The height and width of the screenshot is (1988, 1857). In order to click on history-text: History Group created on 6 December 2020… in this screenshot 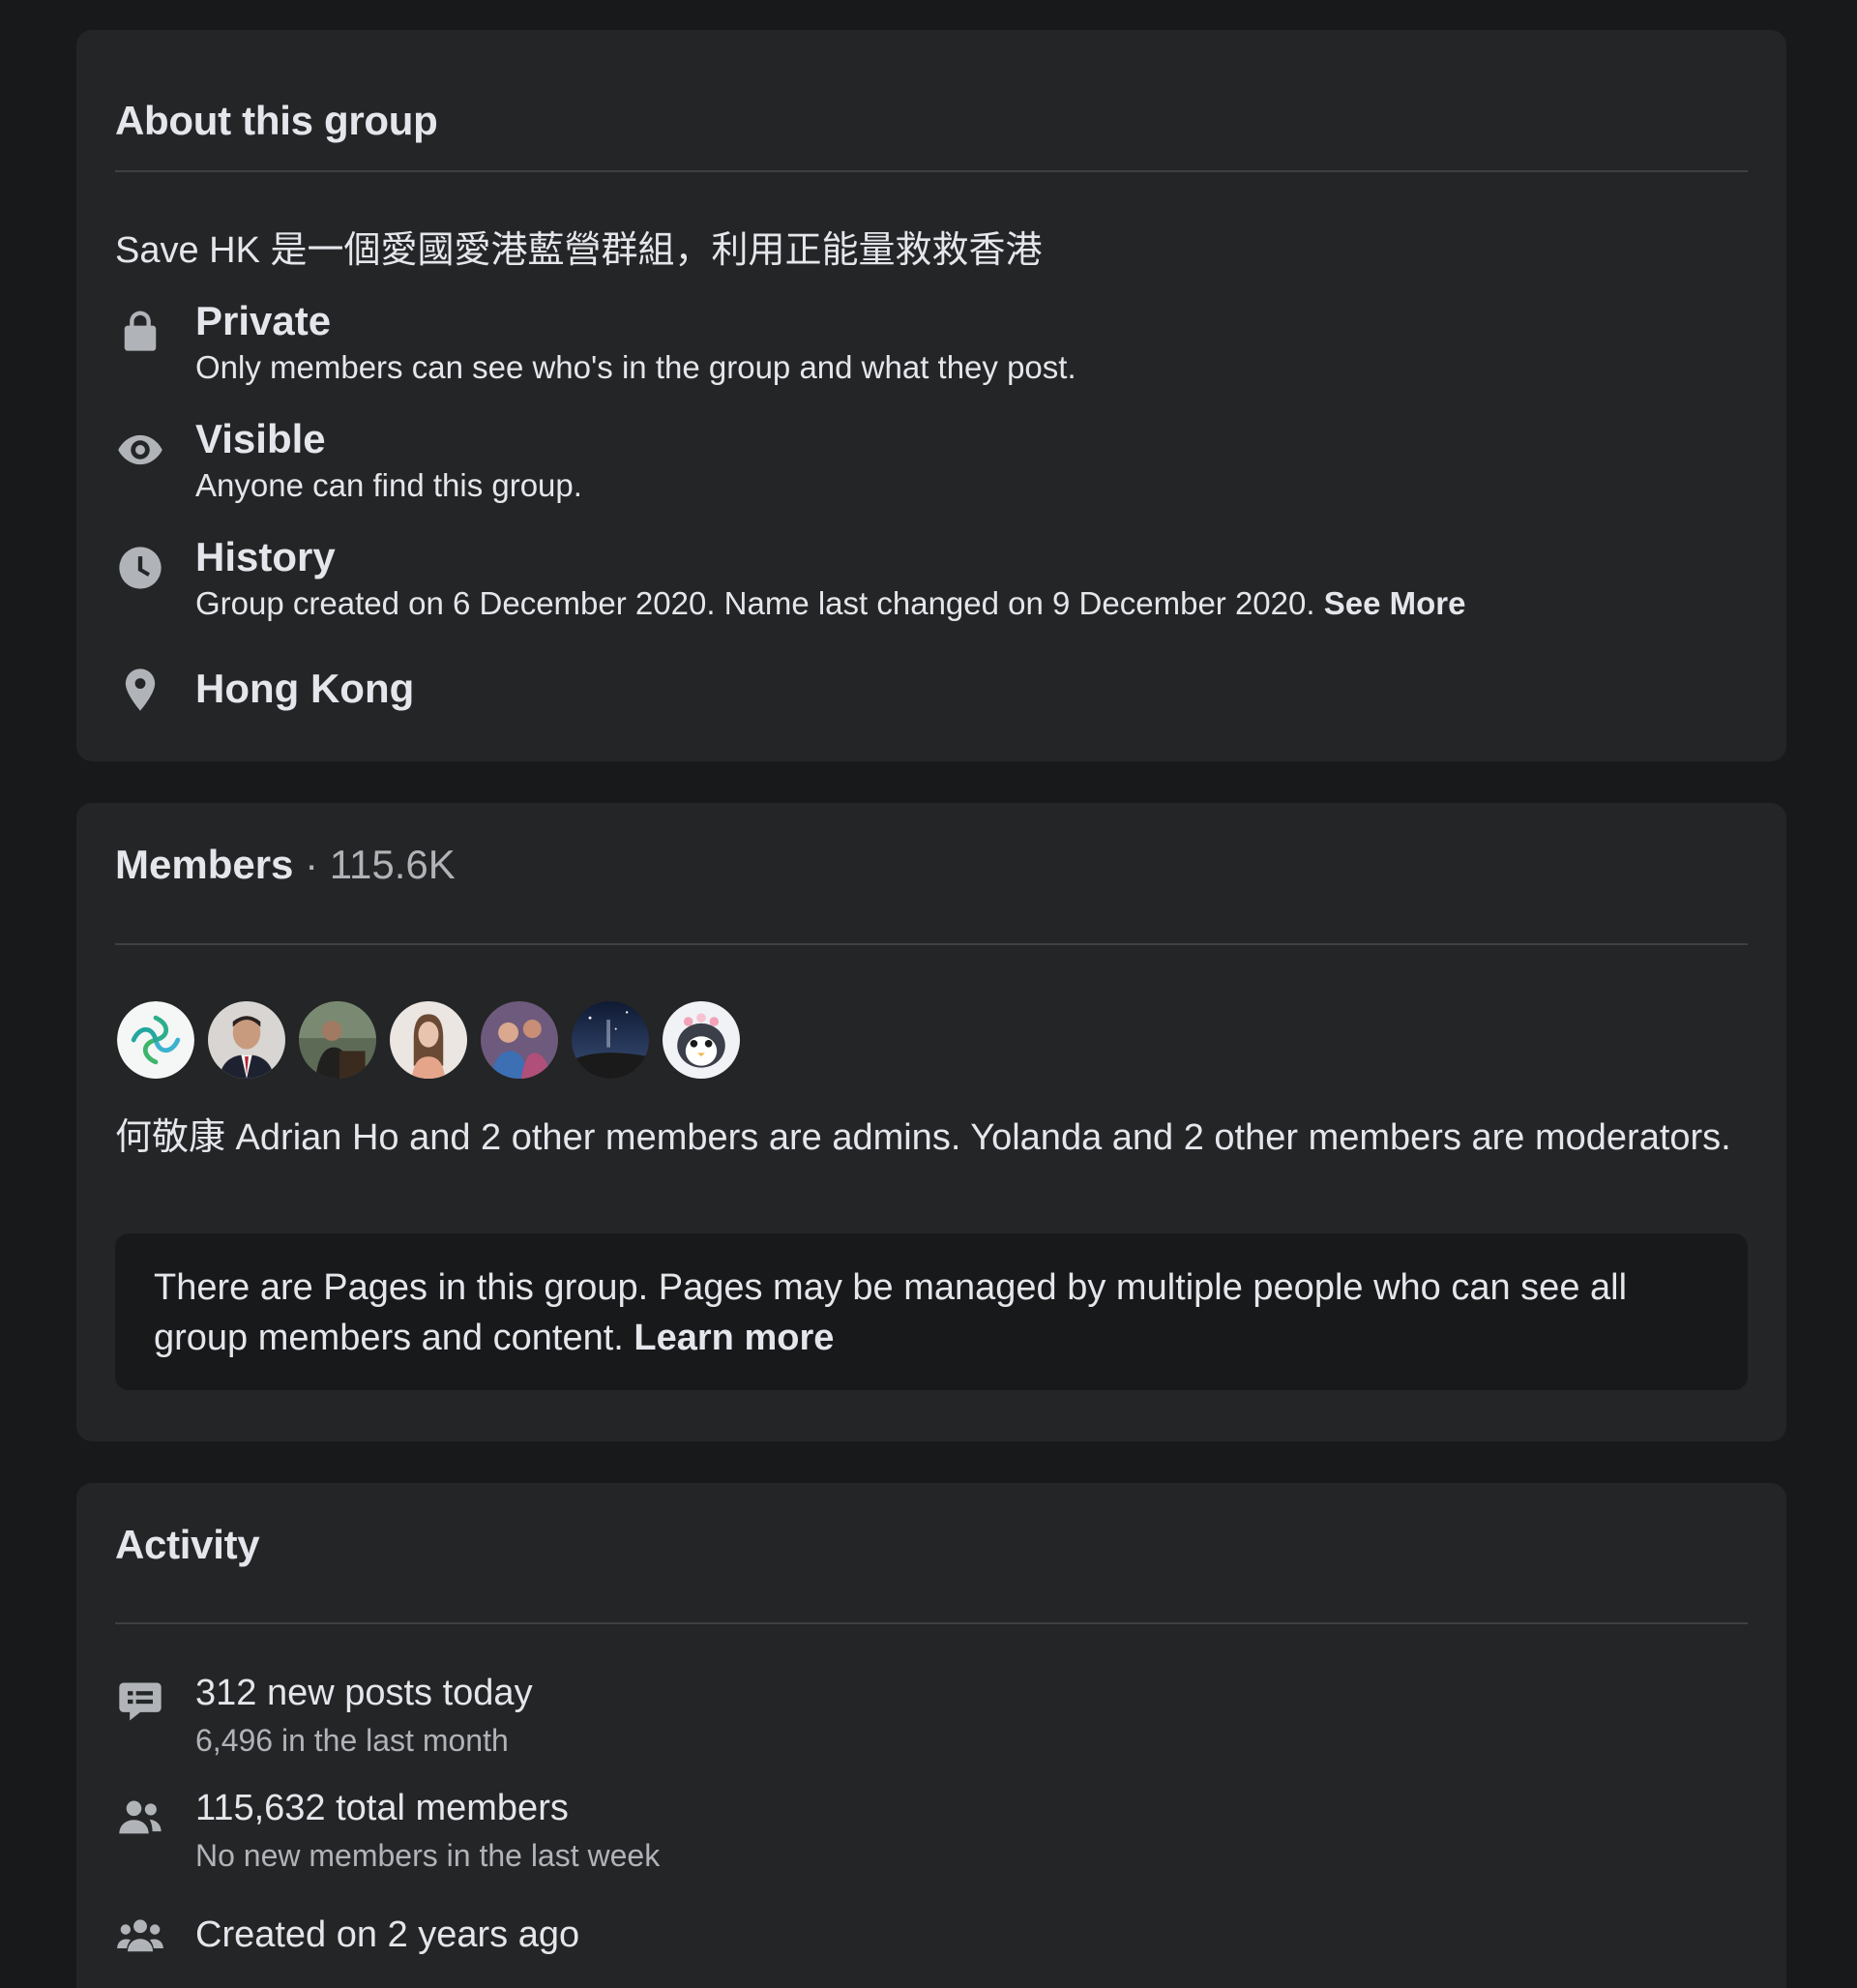, I will do `click(971, 578)`.